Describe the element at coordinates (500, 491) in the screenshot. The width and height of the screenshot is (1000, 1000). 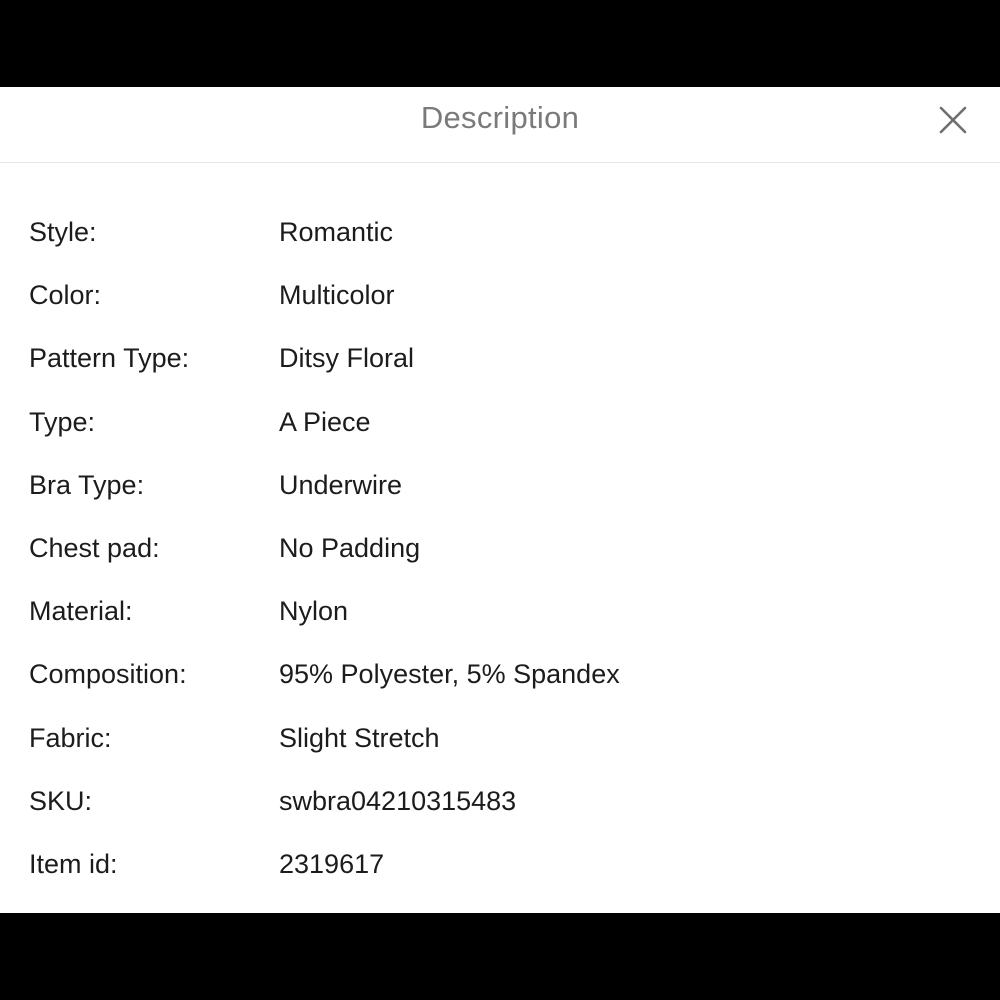
I see `spec-row-bra-type: Bra Type: Underwire` at that location.